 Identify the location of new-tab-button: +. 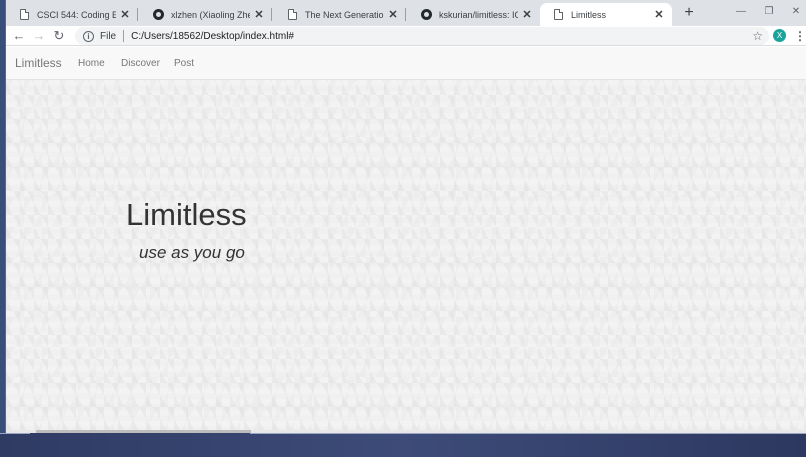
(689, 13).